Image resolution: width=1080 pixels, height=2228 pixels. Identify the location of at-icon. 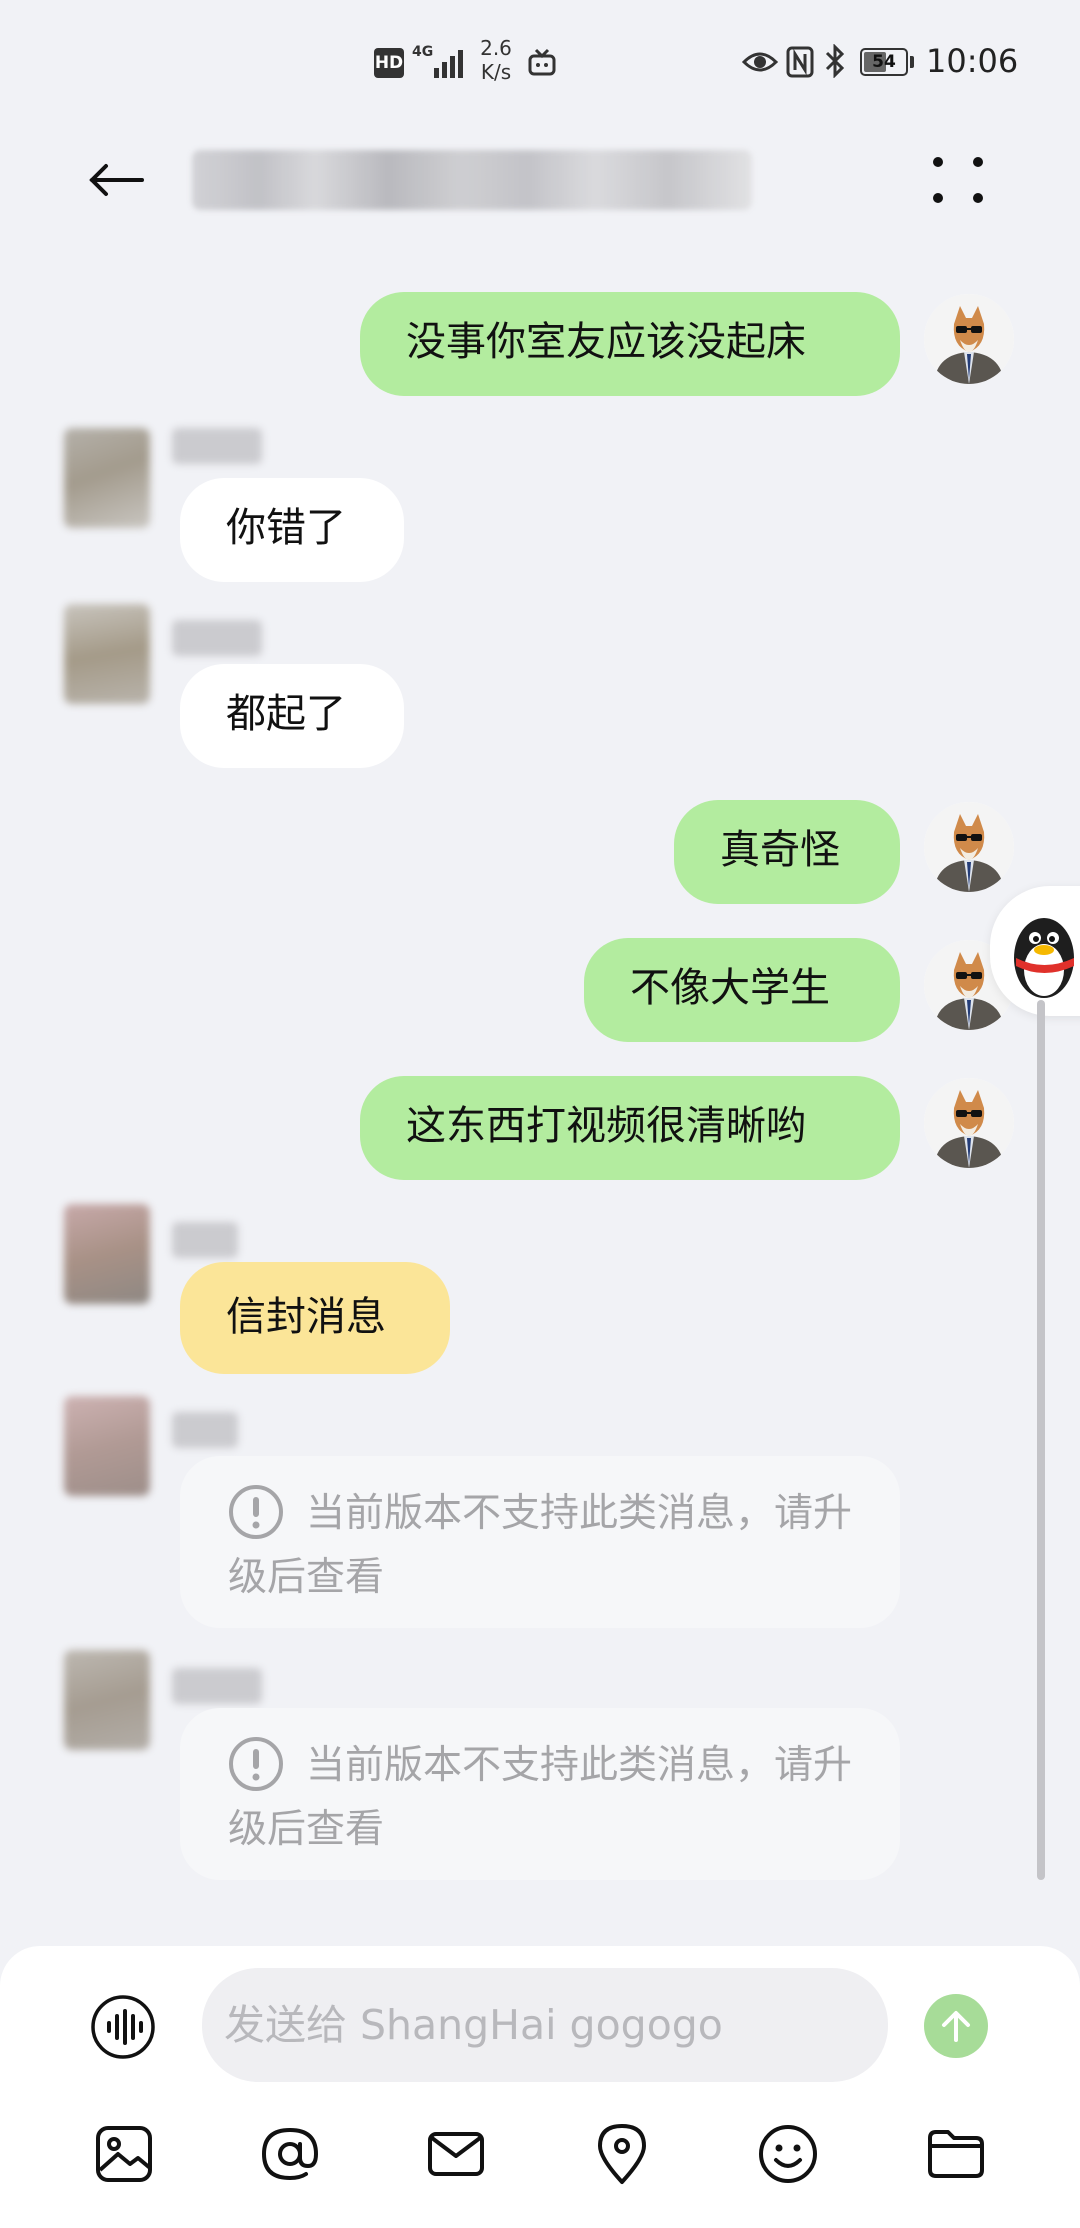
(290, 2154).